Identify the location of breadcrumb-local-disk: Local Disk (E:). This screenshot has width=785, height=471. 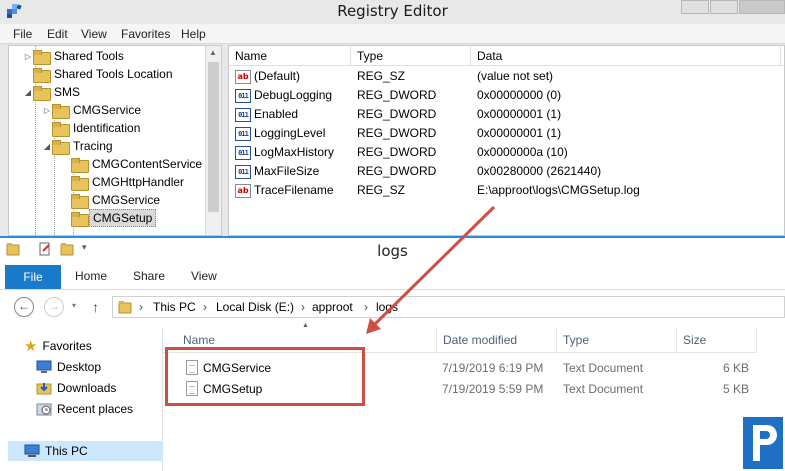
(255, 307).